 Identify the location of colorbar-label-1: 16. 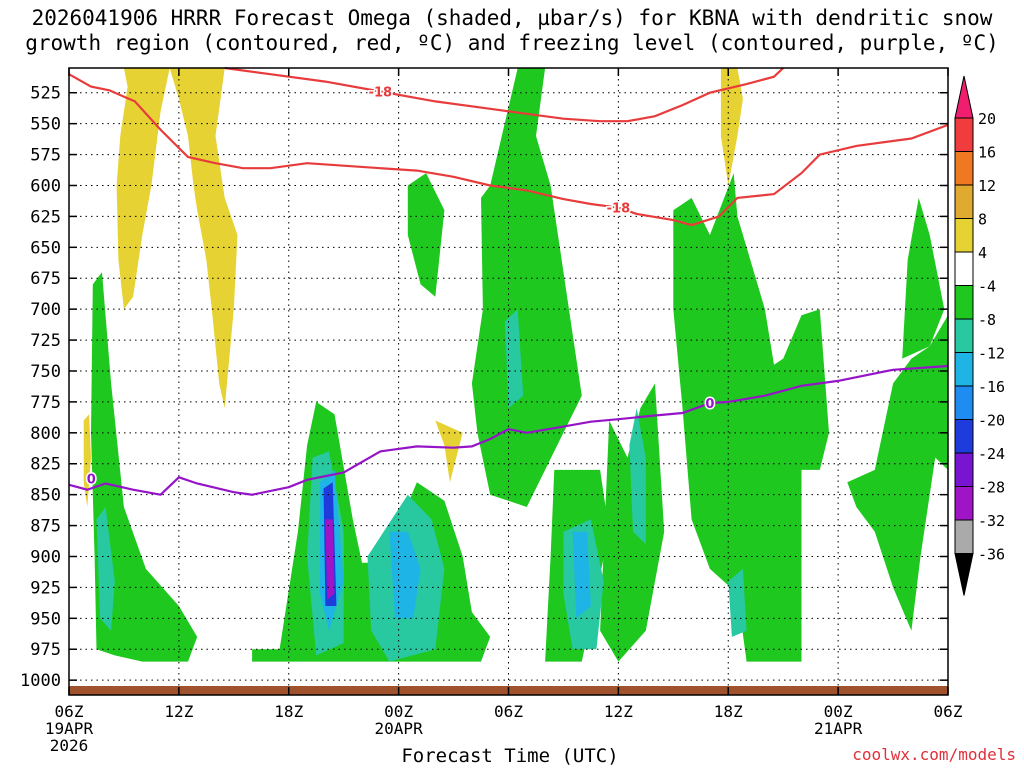
(987, 153).